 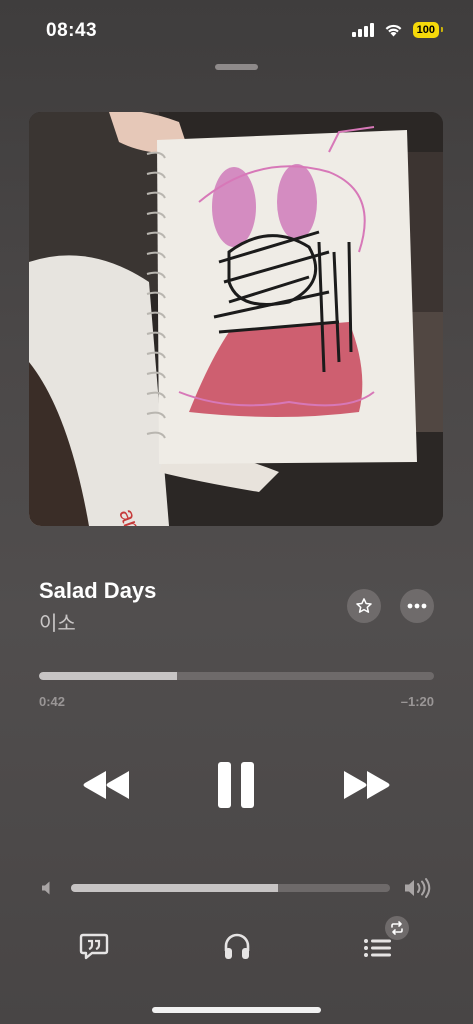 What do you see at coordinates (417, 701) in the screenshot?
I see `remaining-time: –1:20` at bounding box center [417, 701].